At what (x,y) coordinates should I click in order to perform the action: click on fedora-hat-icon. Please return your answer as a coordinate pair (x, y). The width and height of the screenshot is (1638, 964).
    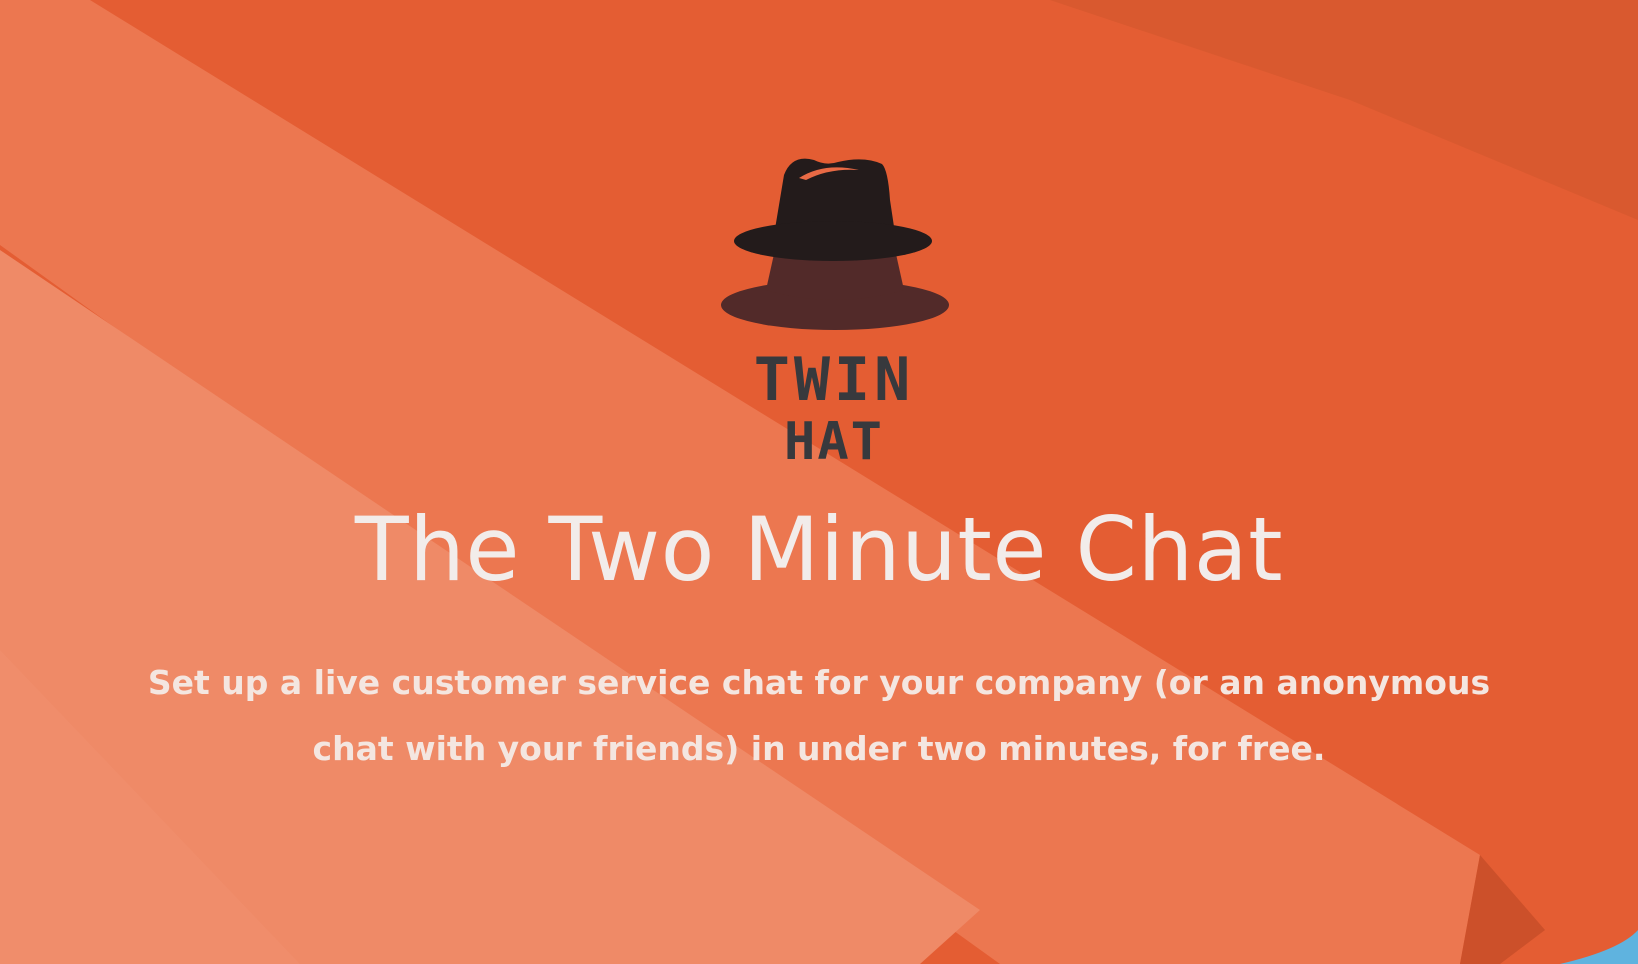
    Looking at the image, I should click on (835, 244).